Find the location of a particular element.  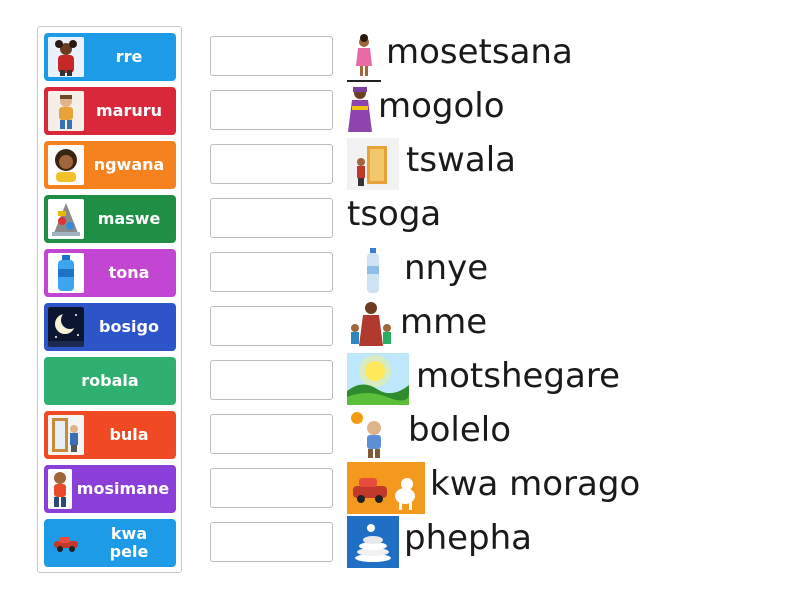

tile-label: bula is located at coordinates (129, 434).